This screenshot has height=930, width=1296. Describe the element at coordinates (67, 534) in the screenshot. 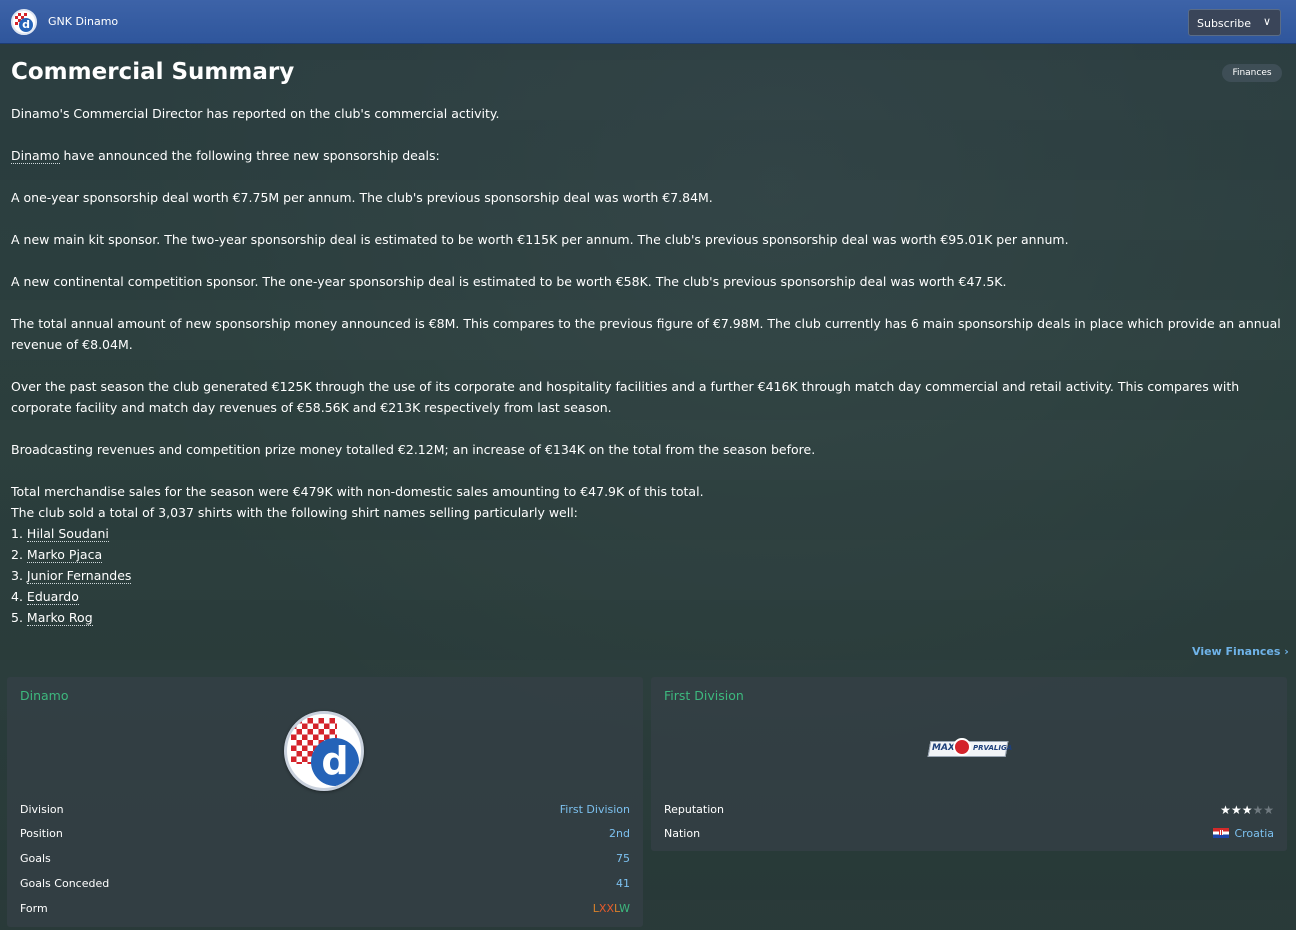

I see `player-link: Hilal Soudani` at that location.